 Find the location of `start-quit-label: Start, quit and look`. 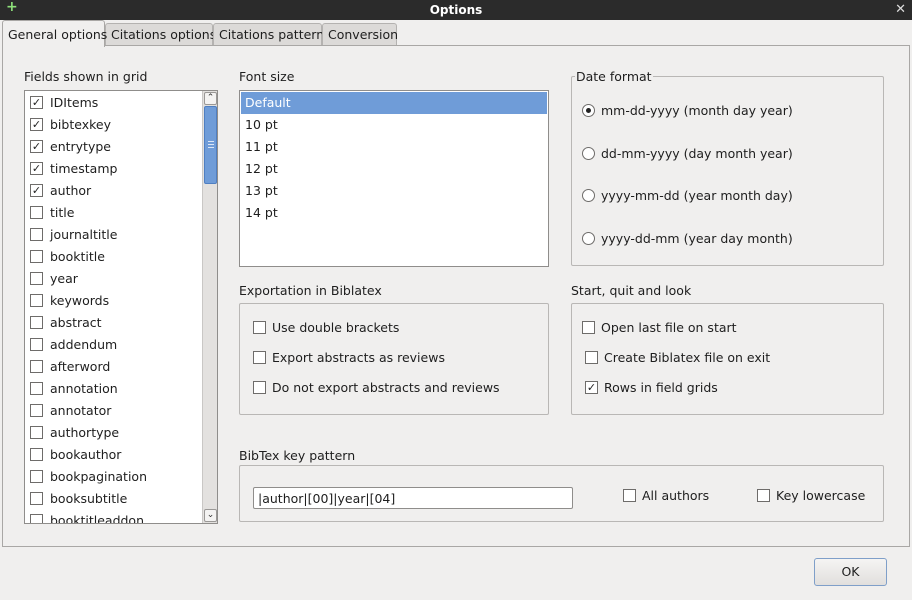

start-quit-label: Start, quit and look is located at coordinates (631, 290).